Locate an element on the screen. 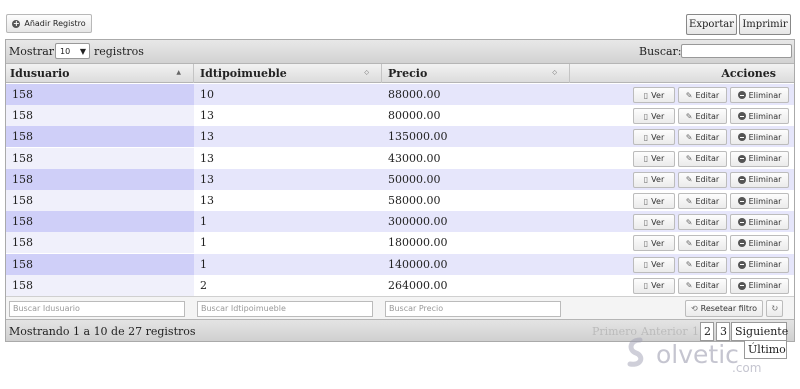 The height and width of the screenshot is (389, 800). show-label: Mostrar is located at coordinates (32, 51).